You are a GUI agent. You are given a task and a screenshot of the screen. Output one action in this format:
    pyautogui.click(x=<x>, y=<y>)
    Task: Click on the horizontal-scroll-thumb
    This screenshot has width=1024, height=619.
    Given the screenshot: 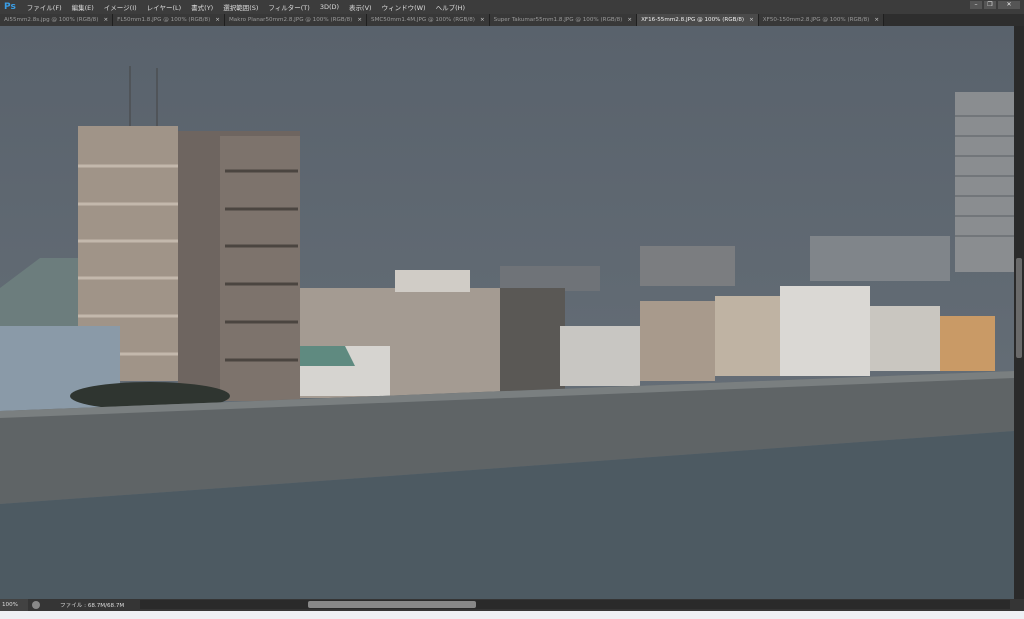 What is the action you would take?
    pyautogui.click(x=392, y=604)
    